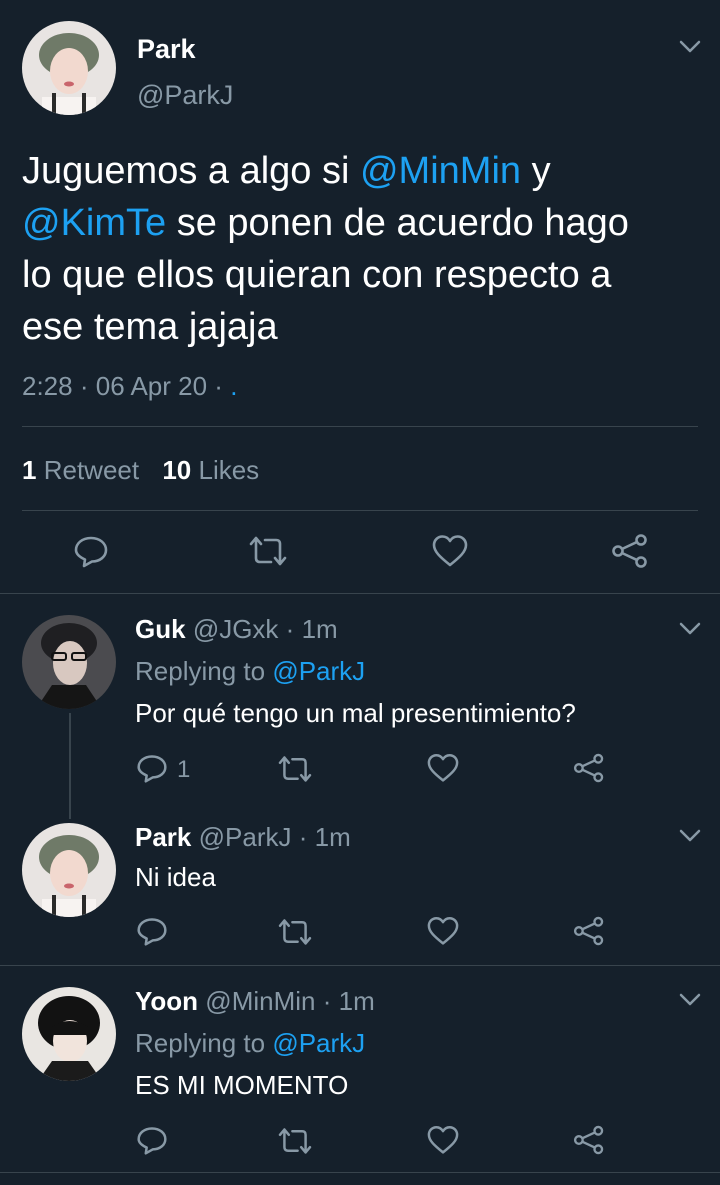 The height and width of the screenshot is (1185, 720). I want to click on tweet-text-line: lo que ellos quieran con respecto a, so click(317, 275).